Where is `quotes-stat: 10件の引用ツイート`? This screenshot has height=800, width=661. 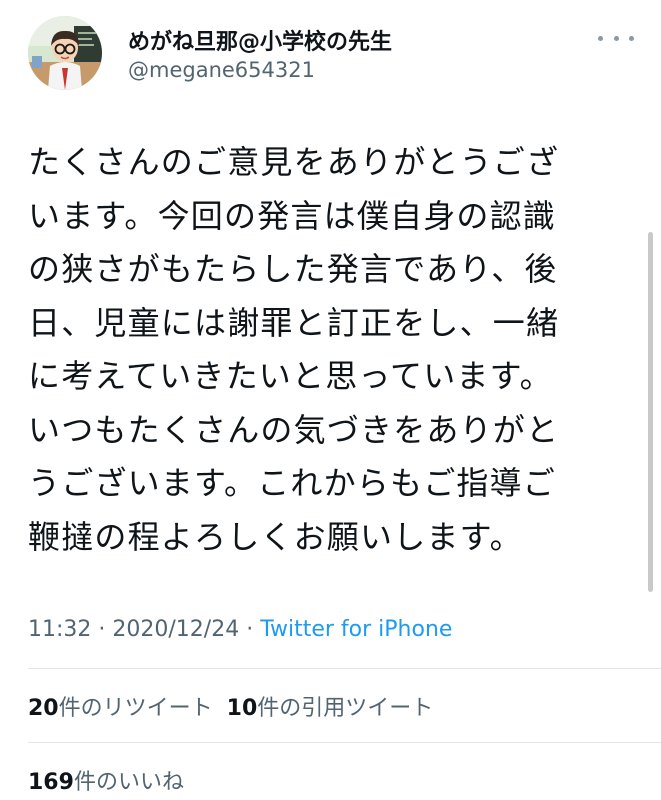
quotes-stat: 10件の引用ツイート is located at coordinates (330, 708).